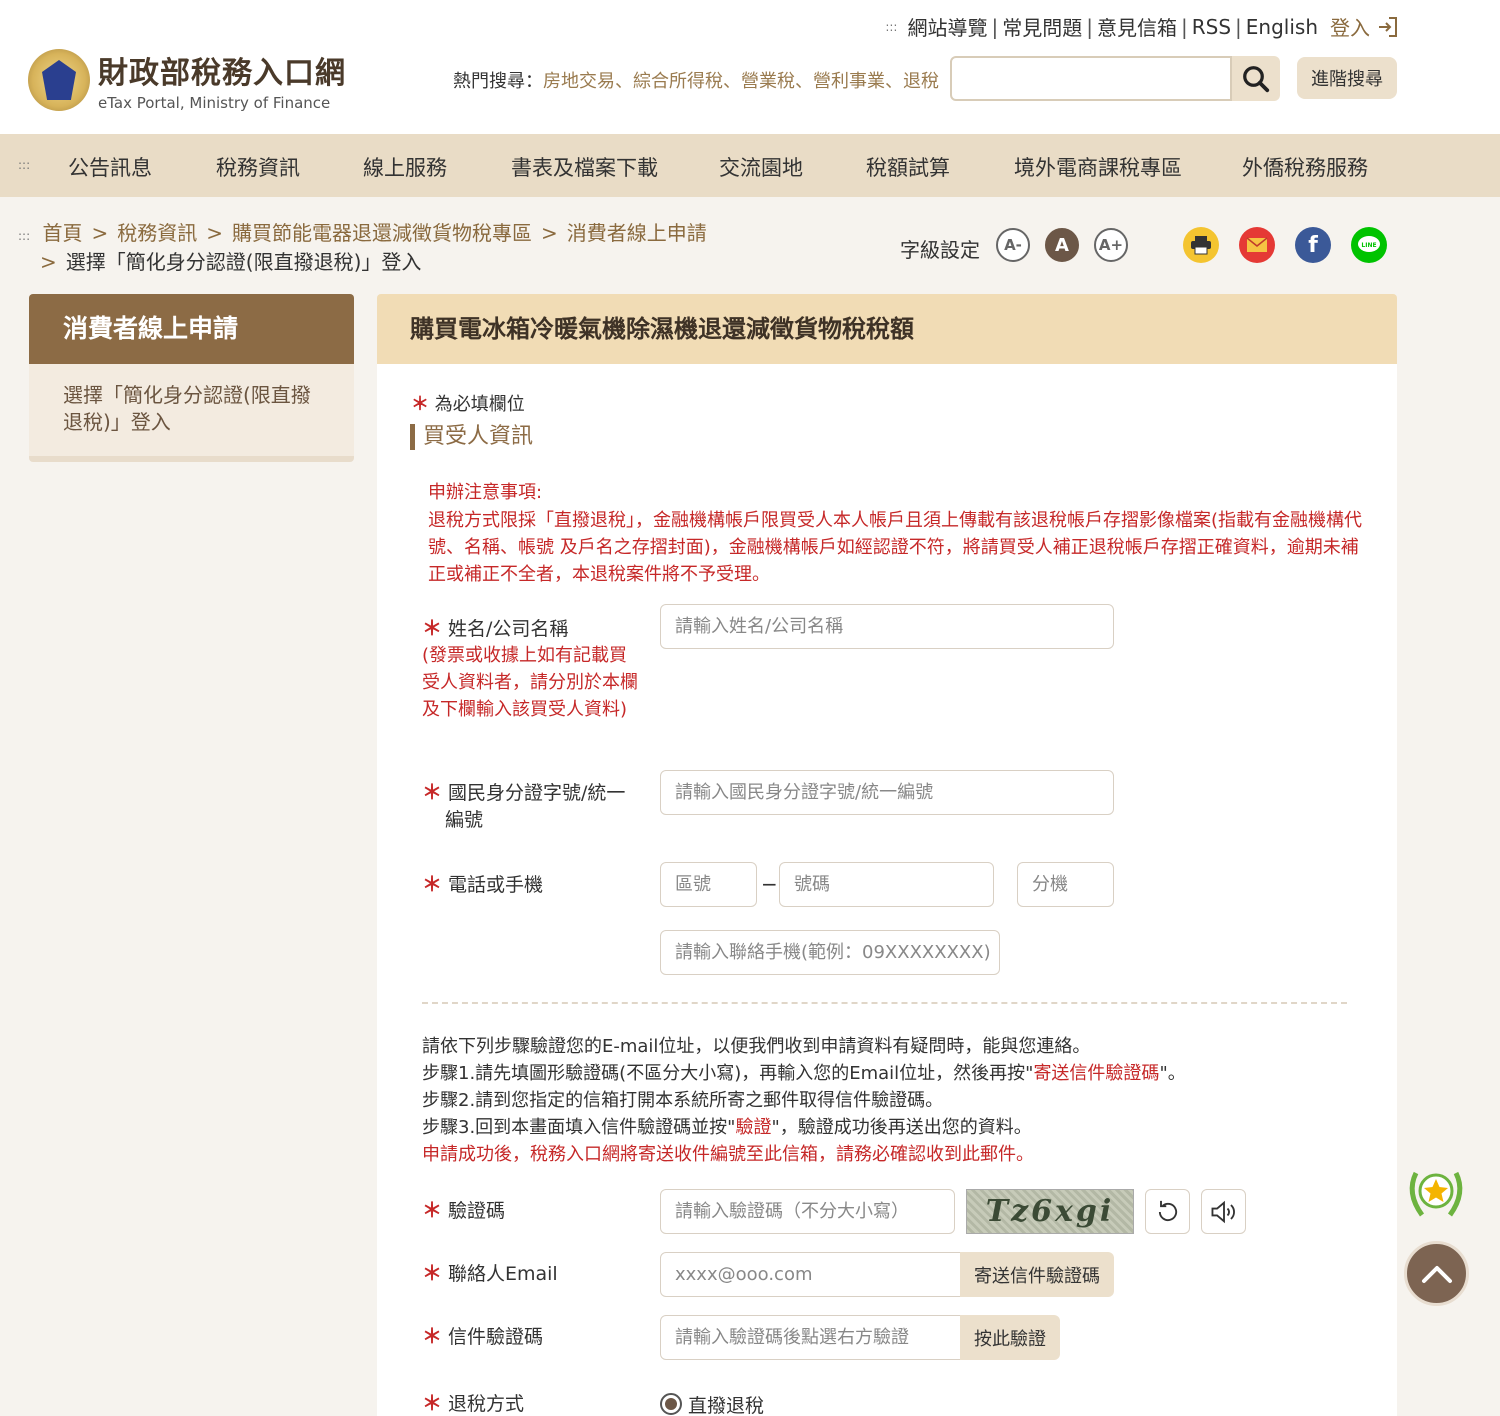 Image resolution: width=1500 pixels, height=1416 pixels. What do you see at coordinates (191, 329) in the screenshot?
I see `sidebar-title: 消費者線上申請` at bounding box center [191, 329].